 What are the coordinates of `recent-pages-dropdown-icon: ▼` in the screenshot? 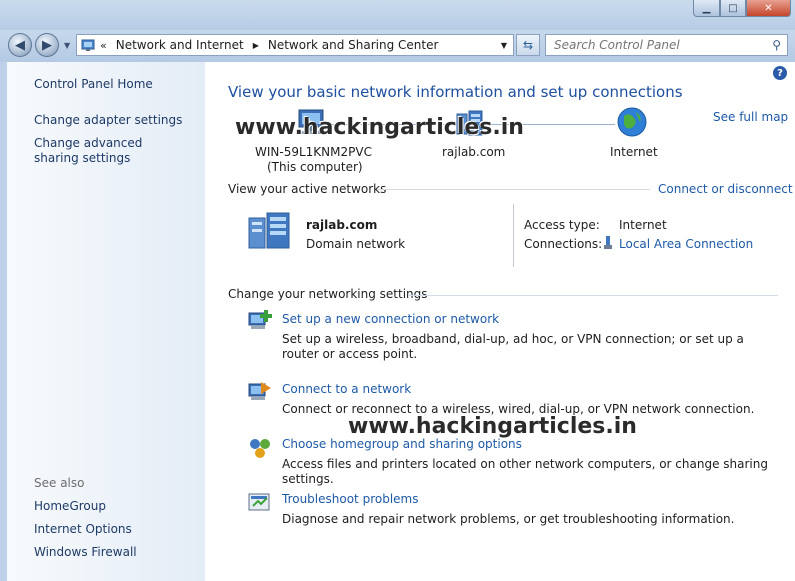 It's located at (67, 45).